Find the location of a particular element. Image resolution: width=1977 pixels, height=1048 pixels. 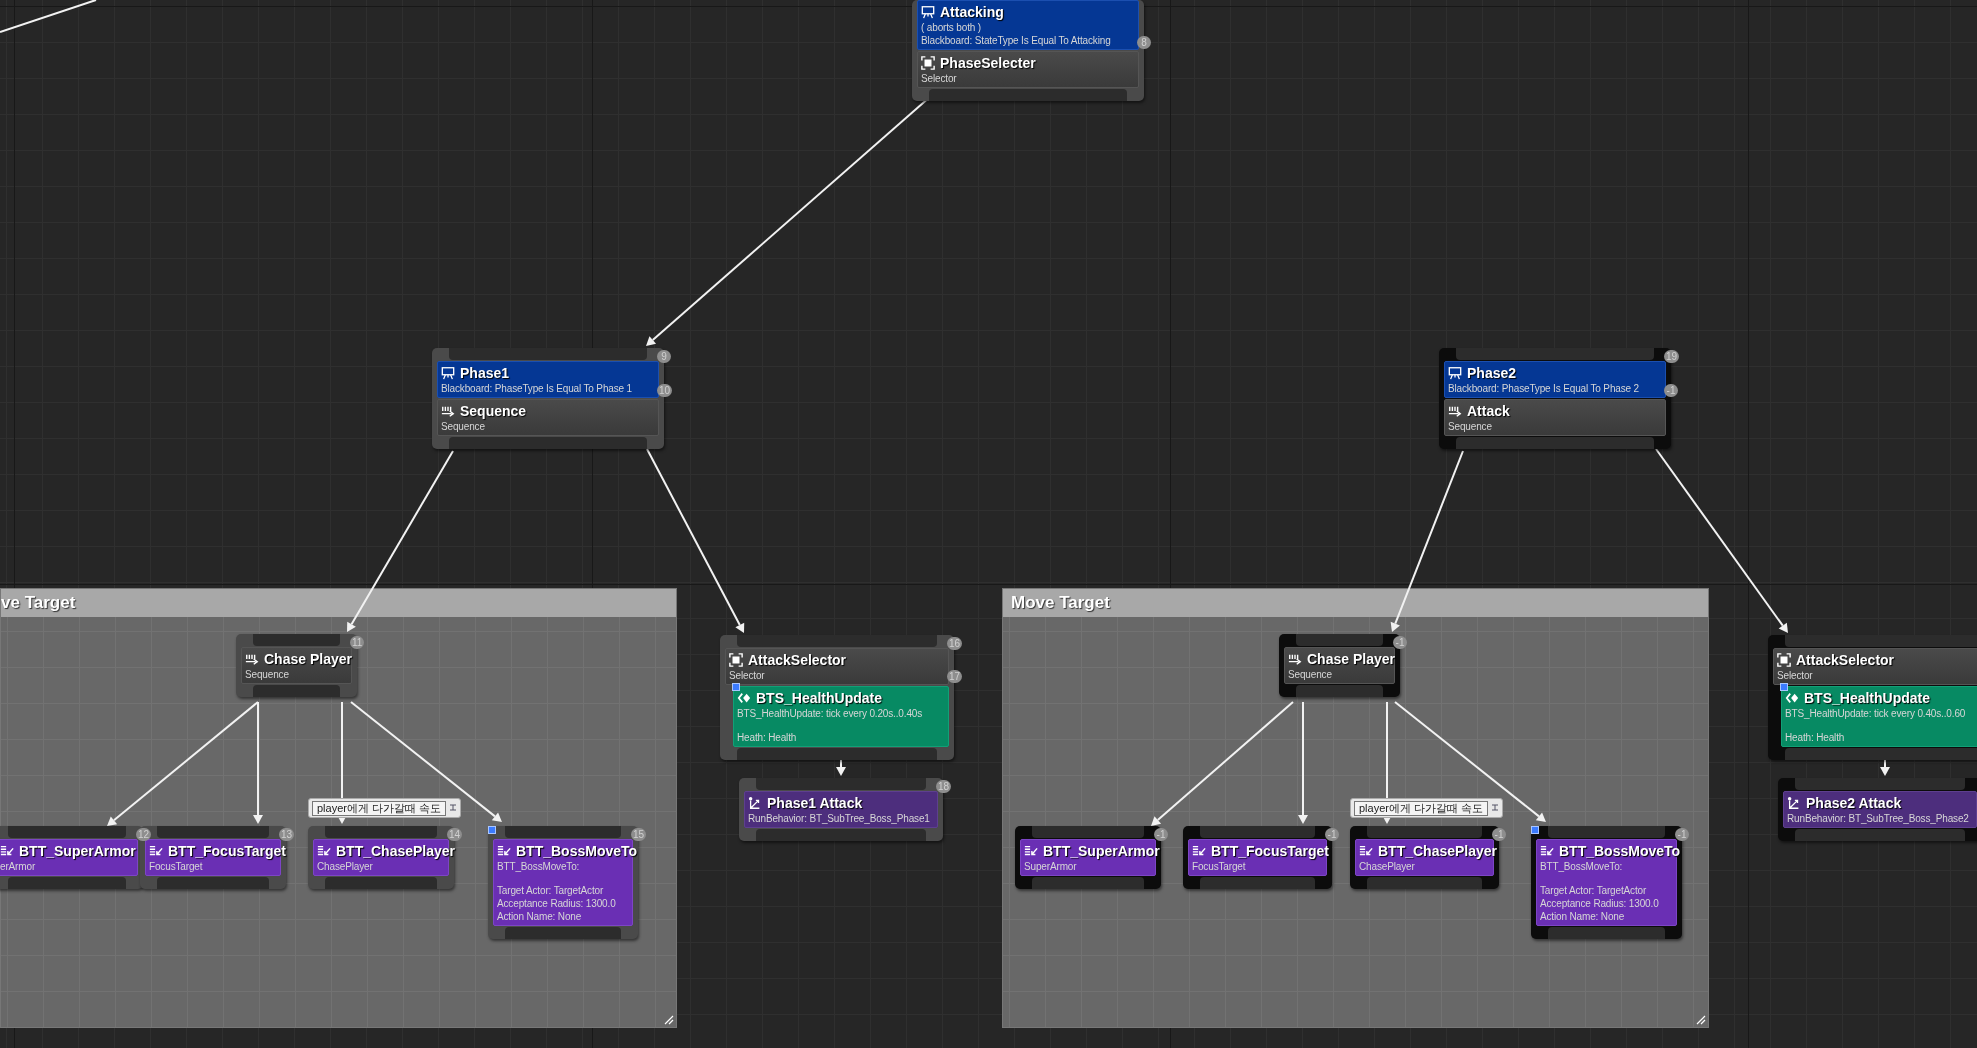

task-block: BTT_SuperArmor erArmor is located at coordinates (69, 857).